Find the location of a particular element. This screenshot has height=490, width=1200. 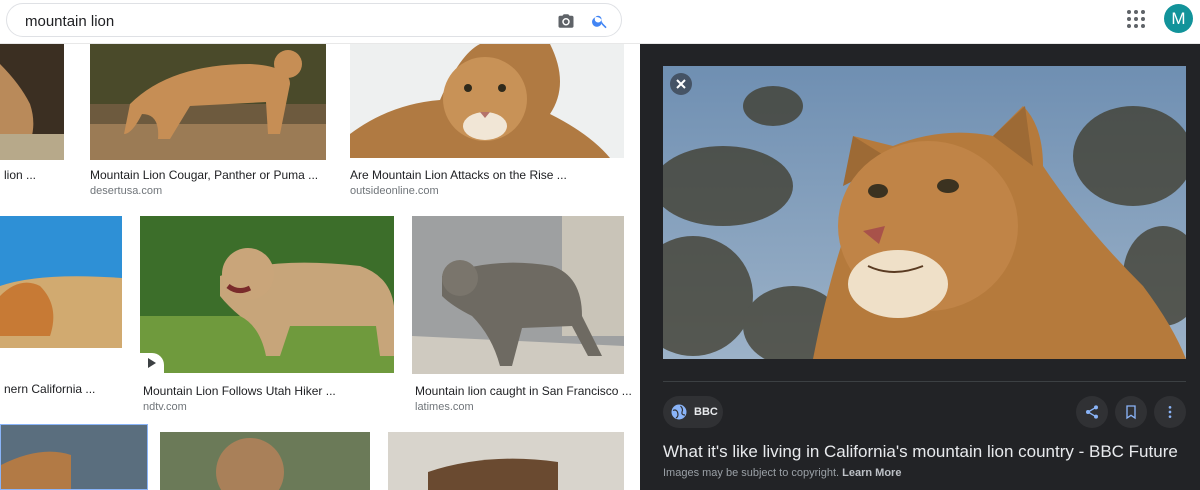

share-icon is located at coordinates (1092, 412).